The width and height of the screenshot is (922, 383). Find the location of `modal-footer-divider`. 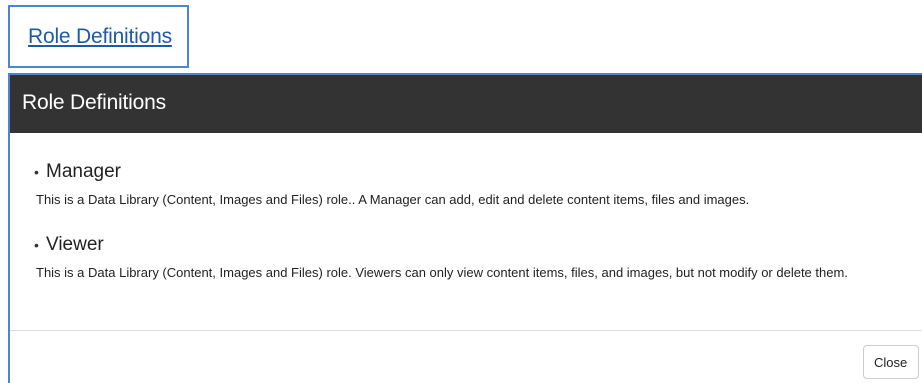

modal-footer-divider is located at coordinates (466, 330).